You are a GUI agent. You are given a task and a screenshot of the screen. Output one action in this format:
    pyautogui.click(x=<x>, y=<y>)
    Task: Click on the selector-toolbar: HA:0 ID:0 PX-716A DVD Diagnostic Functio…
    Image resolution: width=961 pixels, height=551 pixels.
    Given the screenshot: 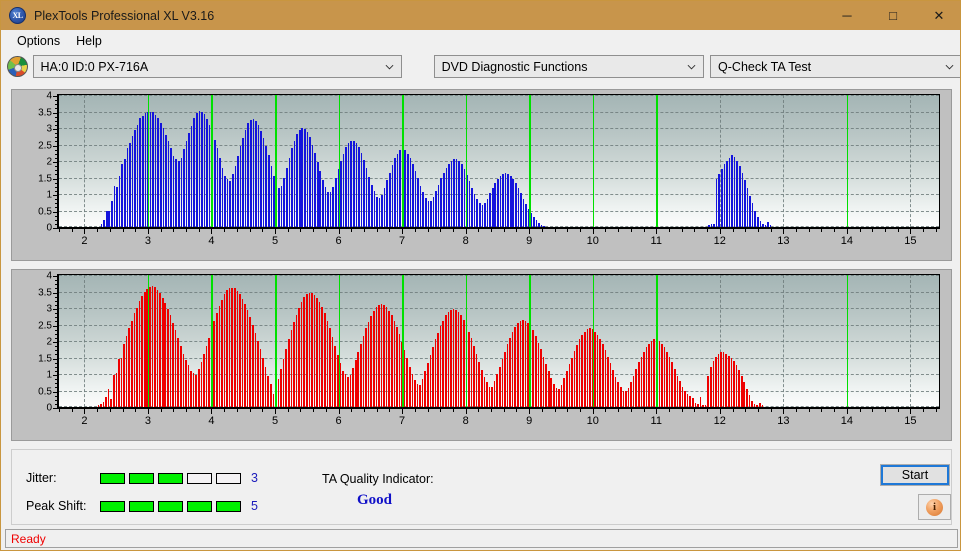 What is the action you would take?
    pyautogui.click(x=480, y=66)
    